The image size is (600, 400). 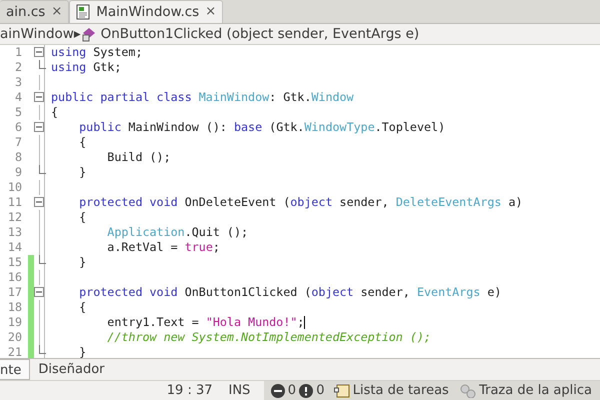 I want to click on line-number: 2, so click(x=18, y=67).